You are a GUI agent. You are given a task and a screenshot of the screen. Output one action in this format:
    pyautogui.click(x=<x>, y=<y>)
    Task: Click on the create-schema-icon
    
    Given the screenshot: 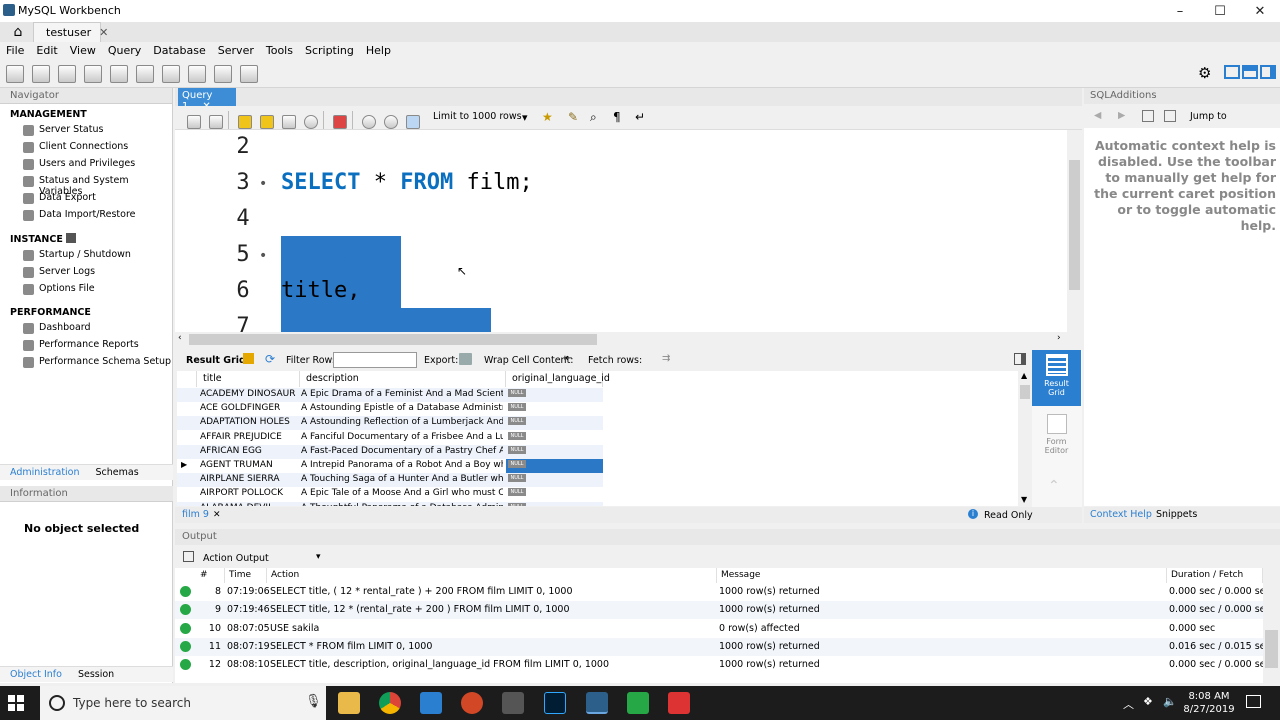 What is the action you would take?
    pyautogui.click(x=93, y=74)
    